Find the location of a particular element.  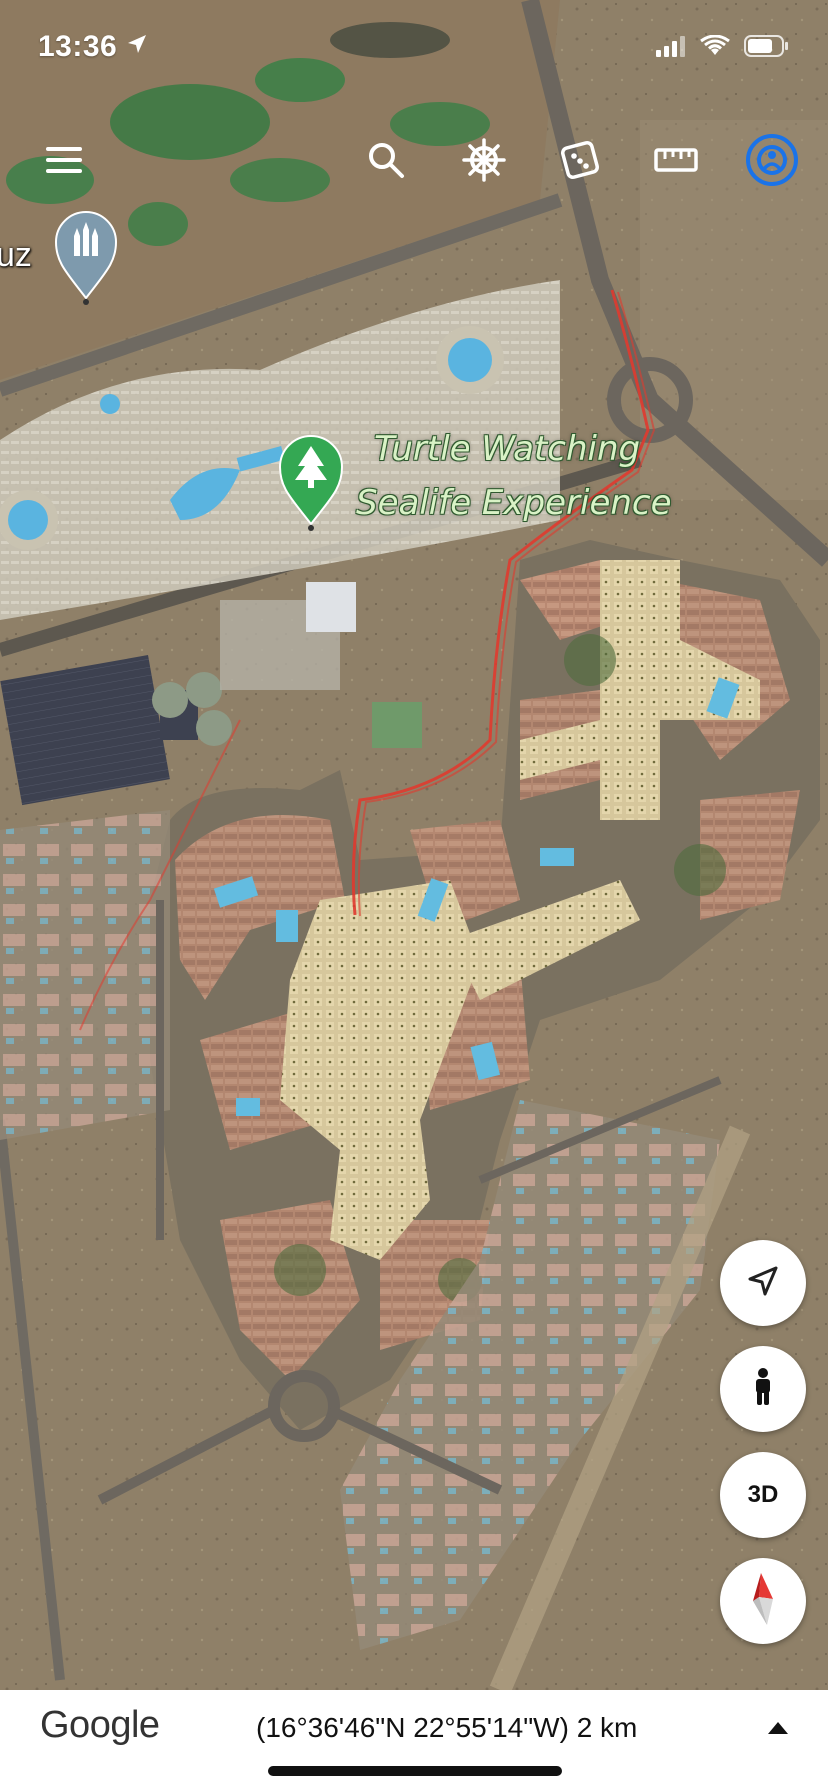

toggle-3d-label: 3D is located at coordinates (763, 1494).